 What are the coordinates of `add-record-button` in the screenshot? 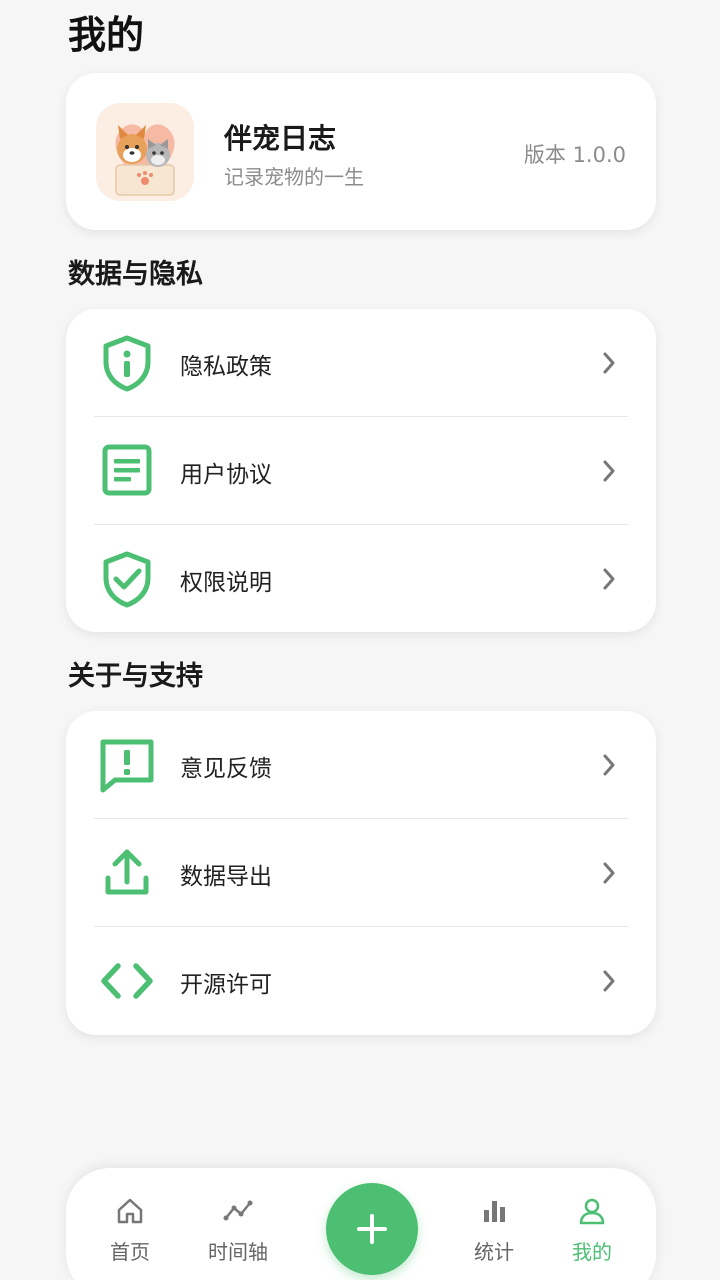 It's located at (372, 1229).